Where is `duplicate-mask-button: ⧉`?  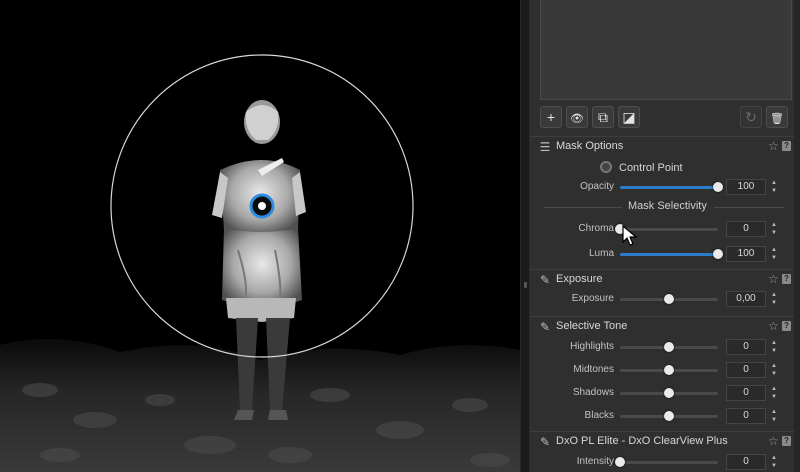
duplicate-mask-button: ⧉ is located at coordinates (603, 117).